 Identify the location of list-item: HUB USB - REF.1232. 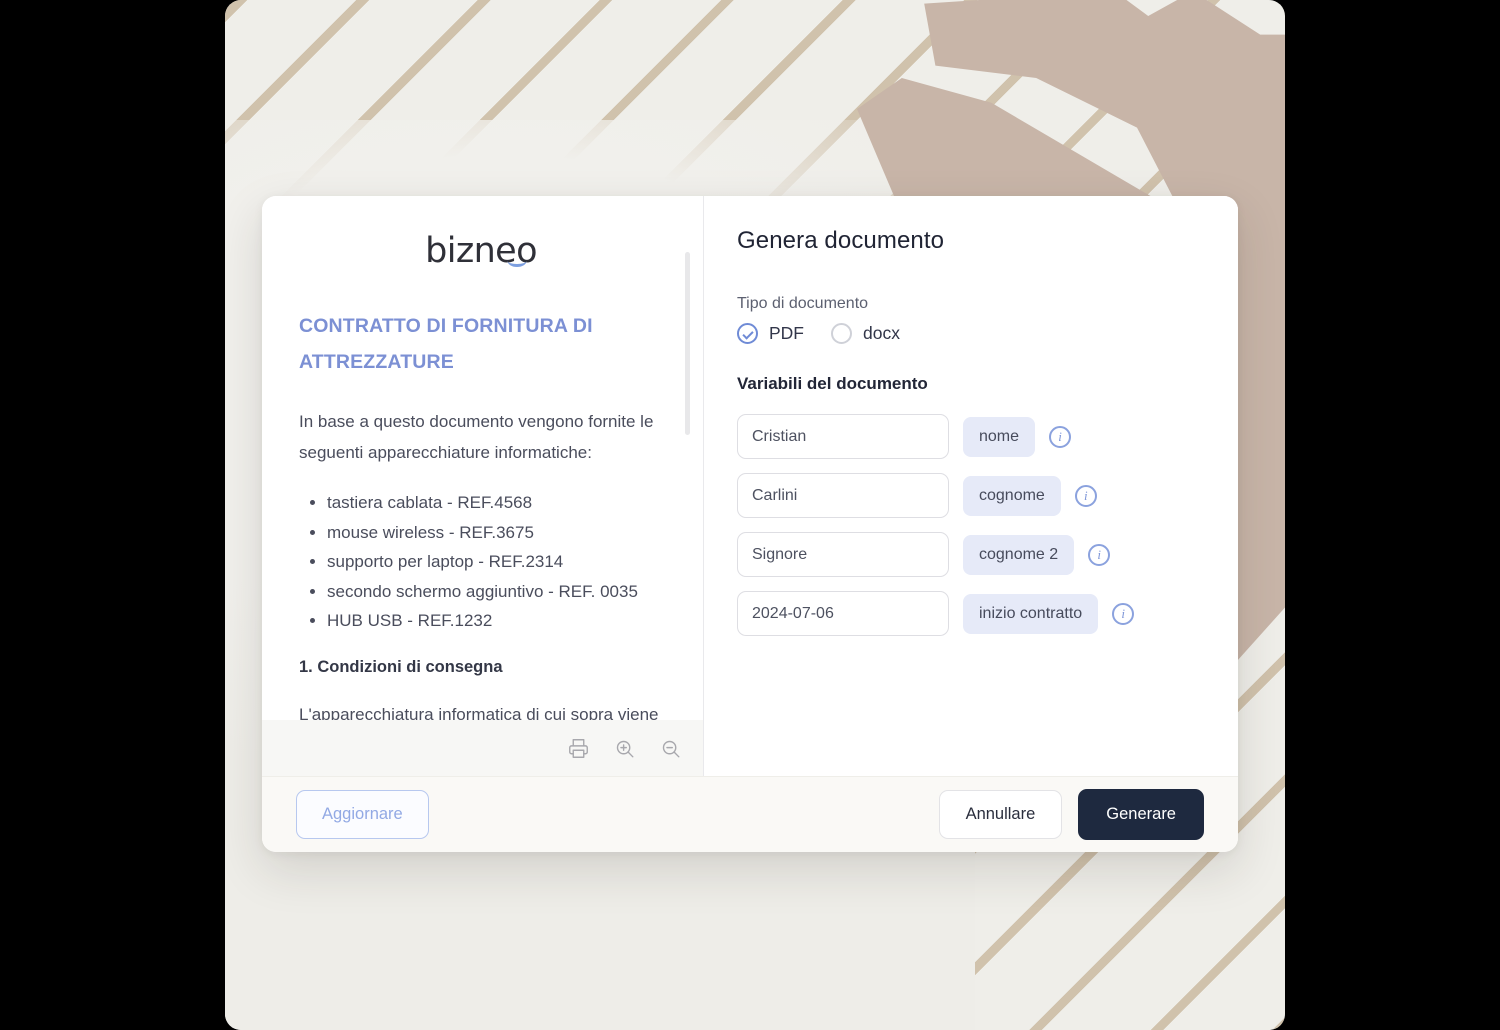
(495, 621).